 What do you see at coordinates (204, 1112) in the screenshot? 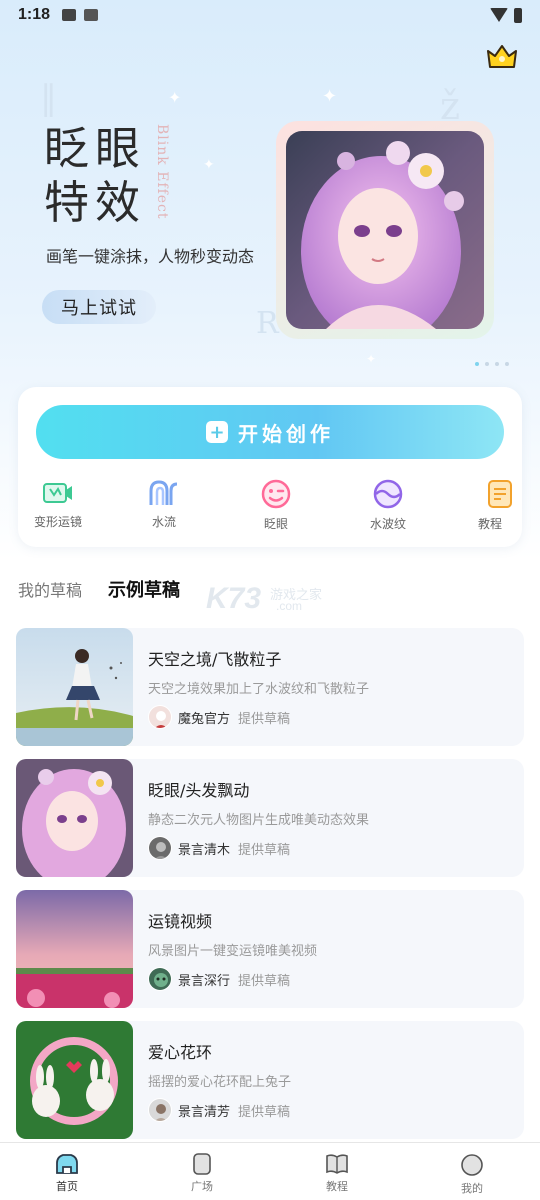
I see `author-name: 景言清芳` at bounding box center [204, 1112].